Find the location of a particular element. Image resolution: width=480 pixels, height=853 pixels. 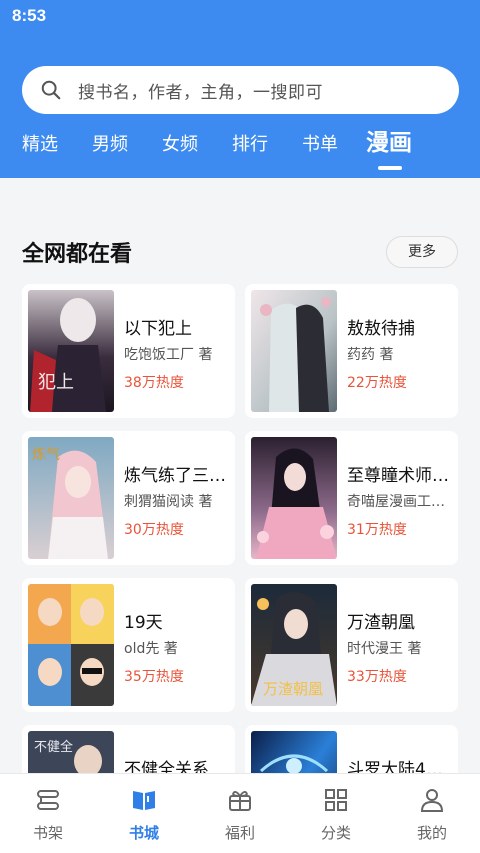

tab-paihang: 排行 is located at coordinates (250, 145).